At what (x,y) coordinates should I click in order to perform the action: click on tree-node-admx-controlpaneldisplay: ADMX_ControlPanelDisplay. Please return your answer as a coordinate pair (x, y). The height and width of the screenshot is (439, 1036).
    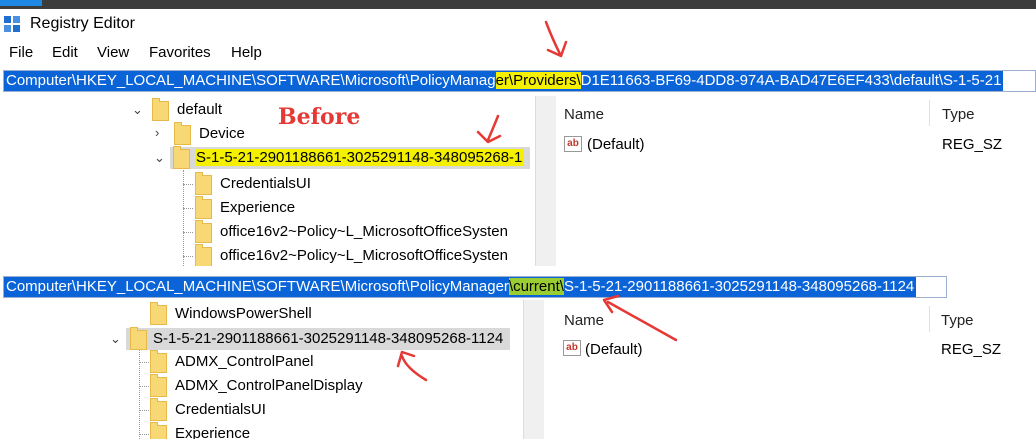
    Looking at the image, I should click on (261, 385).